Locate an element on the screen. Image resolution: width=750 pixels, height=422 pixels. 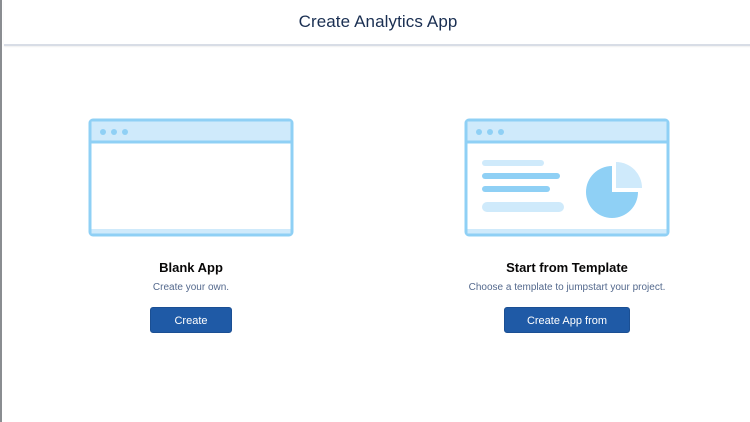
template-window-icon is located at coordinates (567, 177).